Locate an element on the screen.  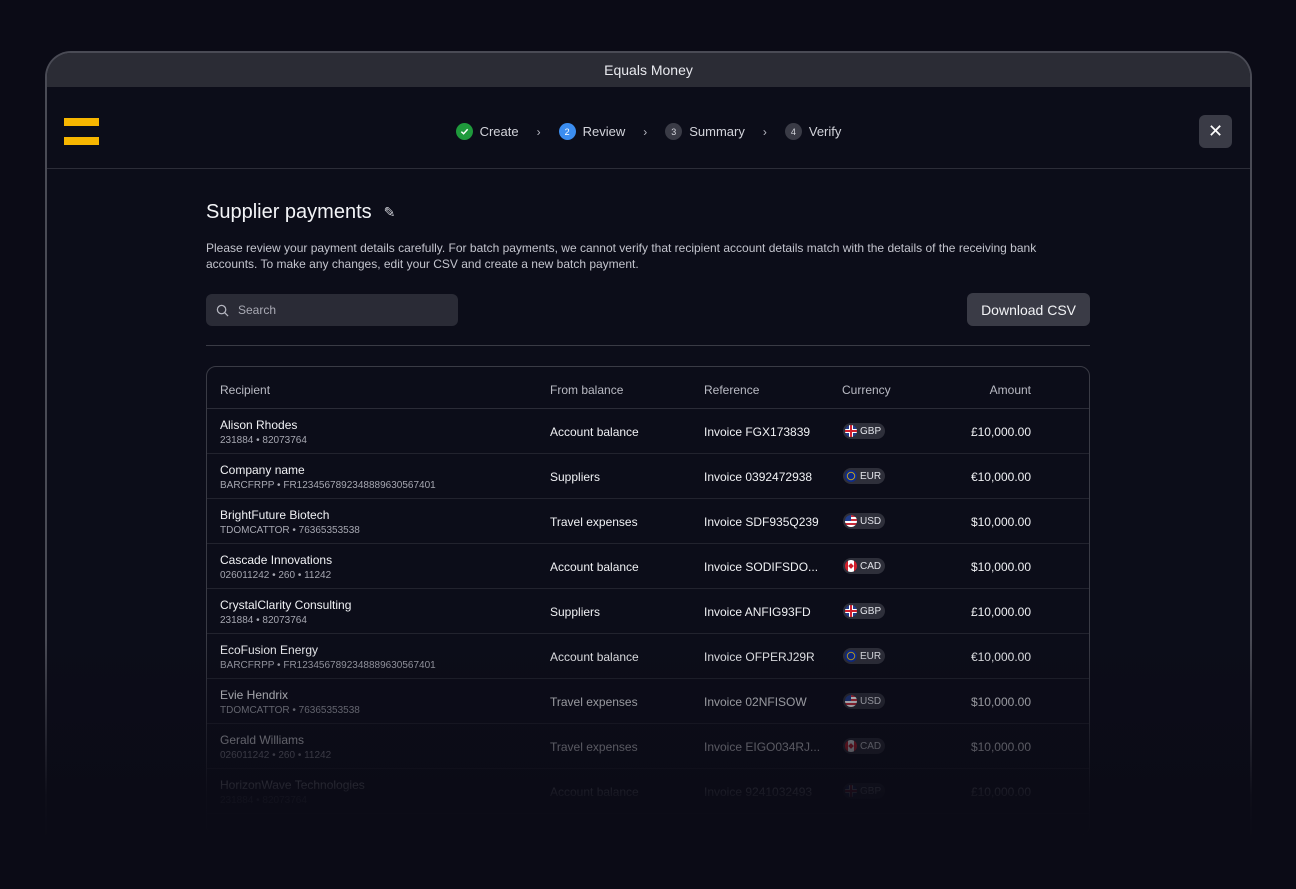
recipient-account: TDOMCATTOR • 76365353538 is located at coordinates (290, 530).